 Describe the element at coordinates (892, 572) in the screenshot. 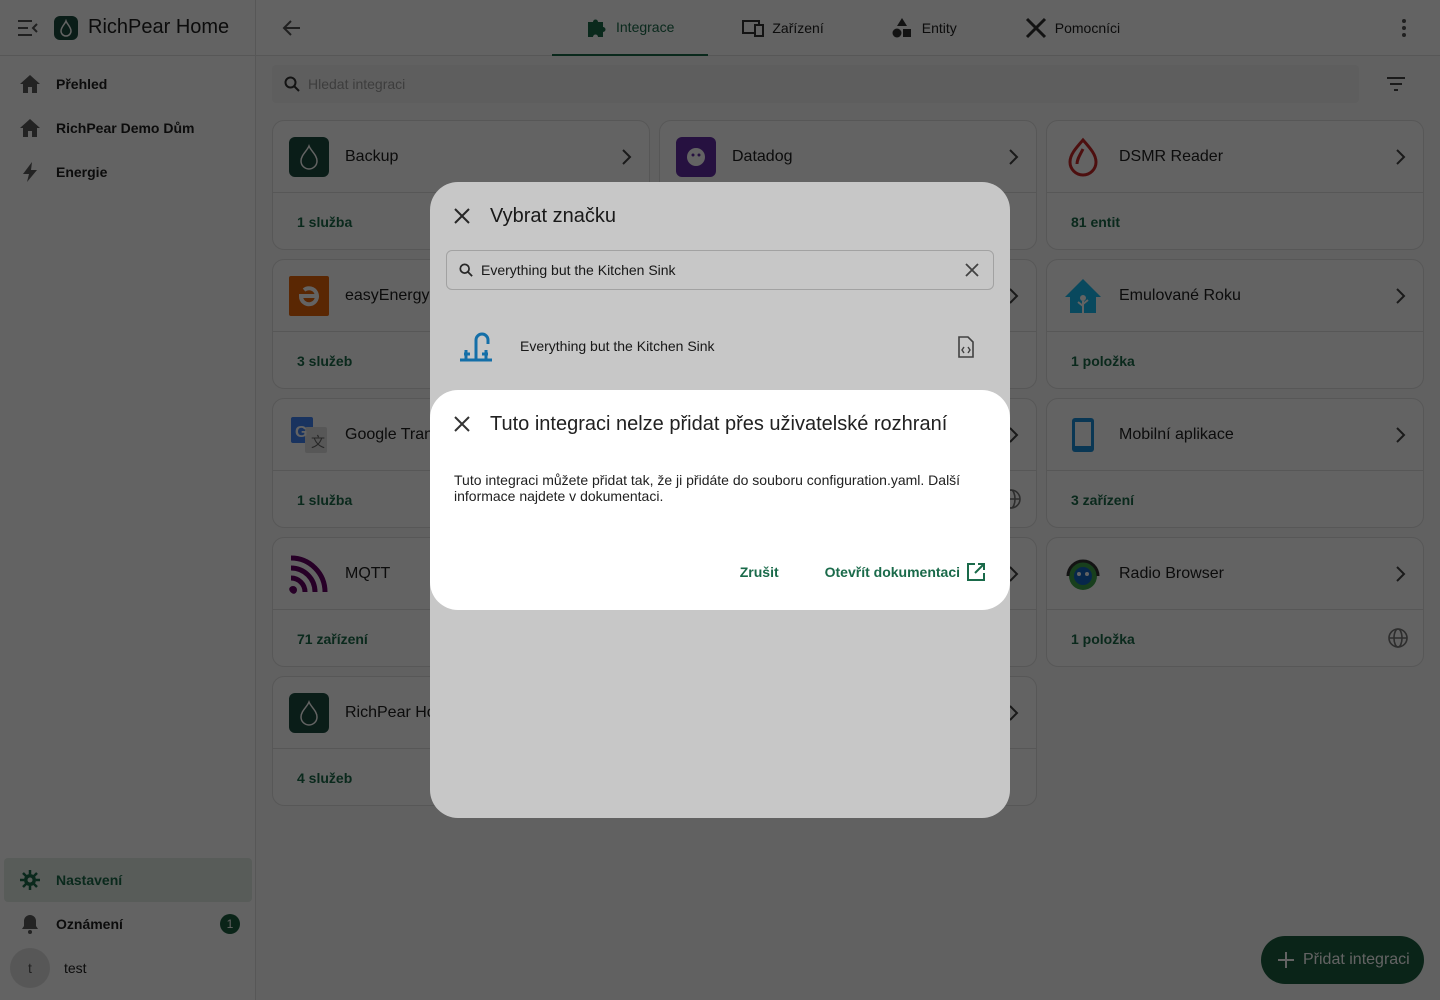

I see `open-docs-label: Otevřít dokumentaci` at that location.